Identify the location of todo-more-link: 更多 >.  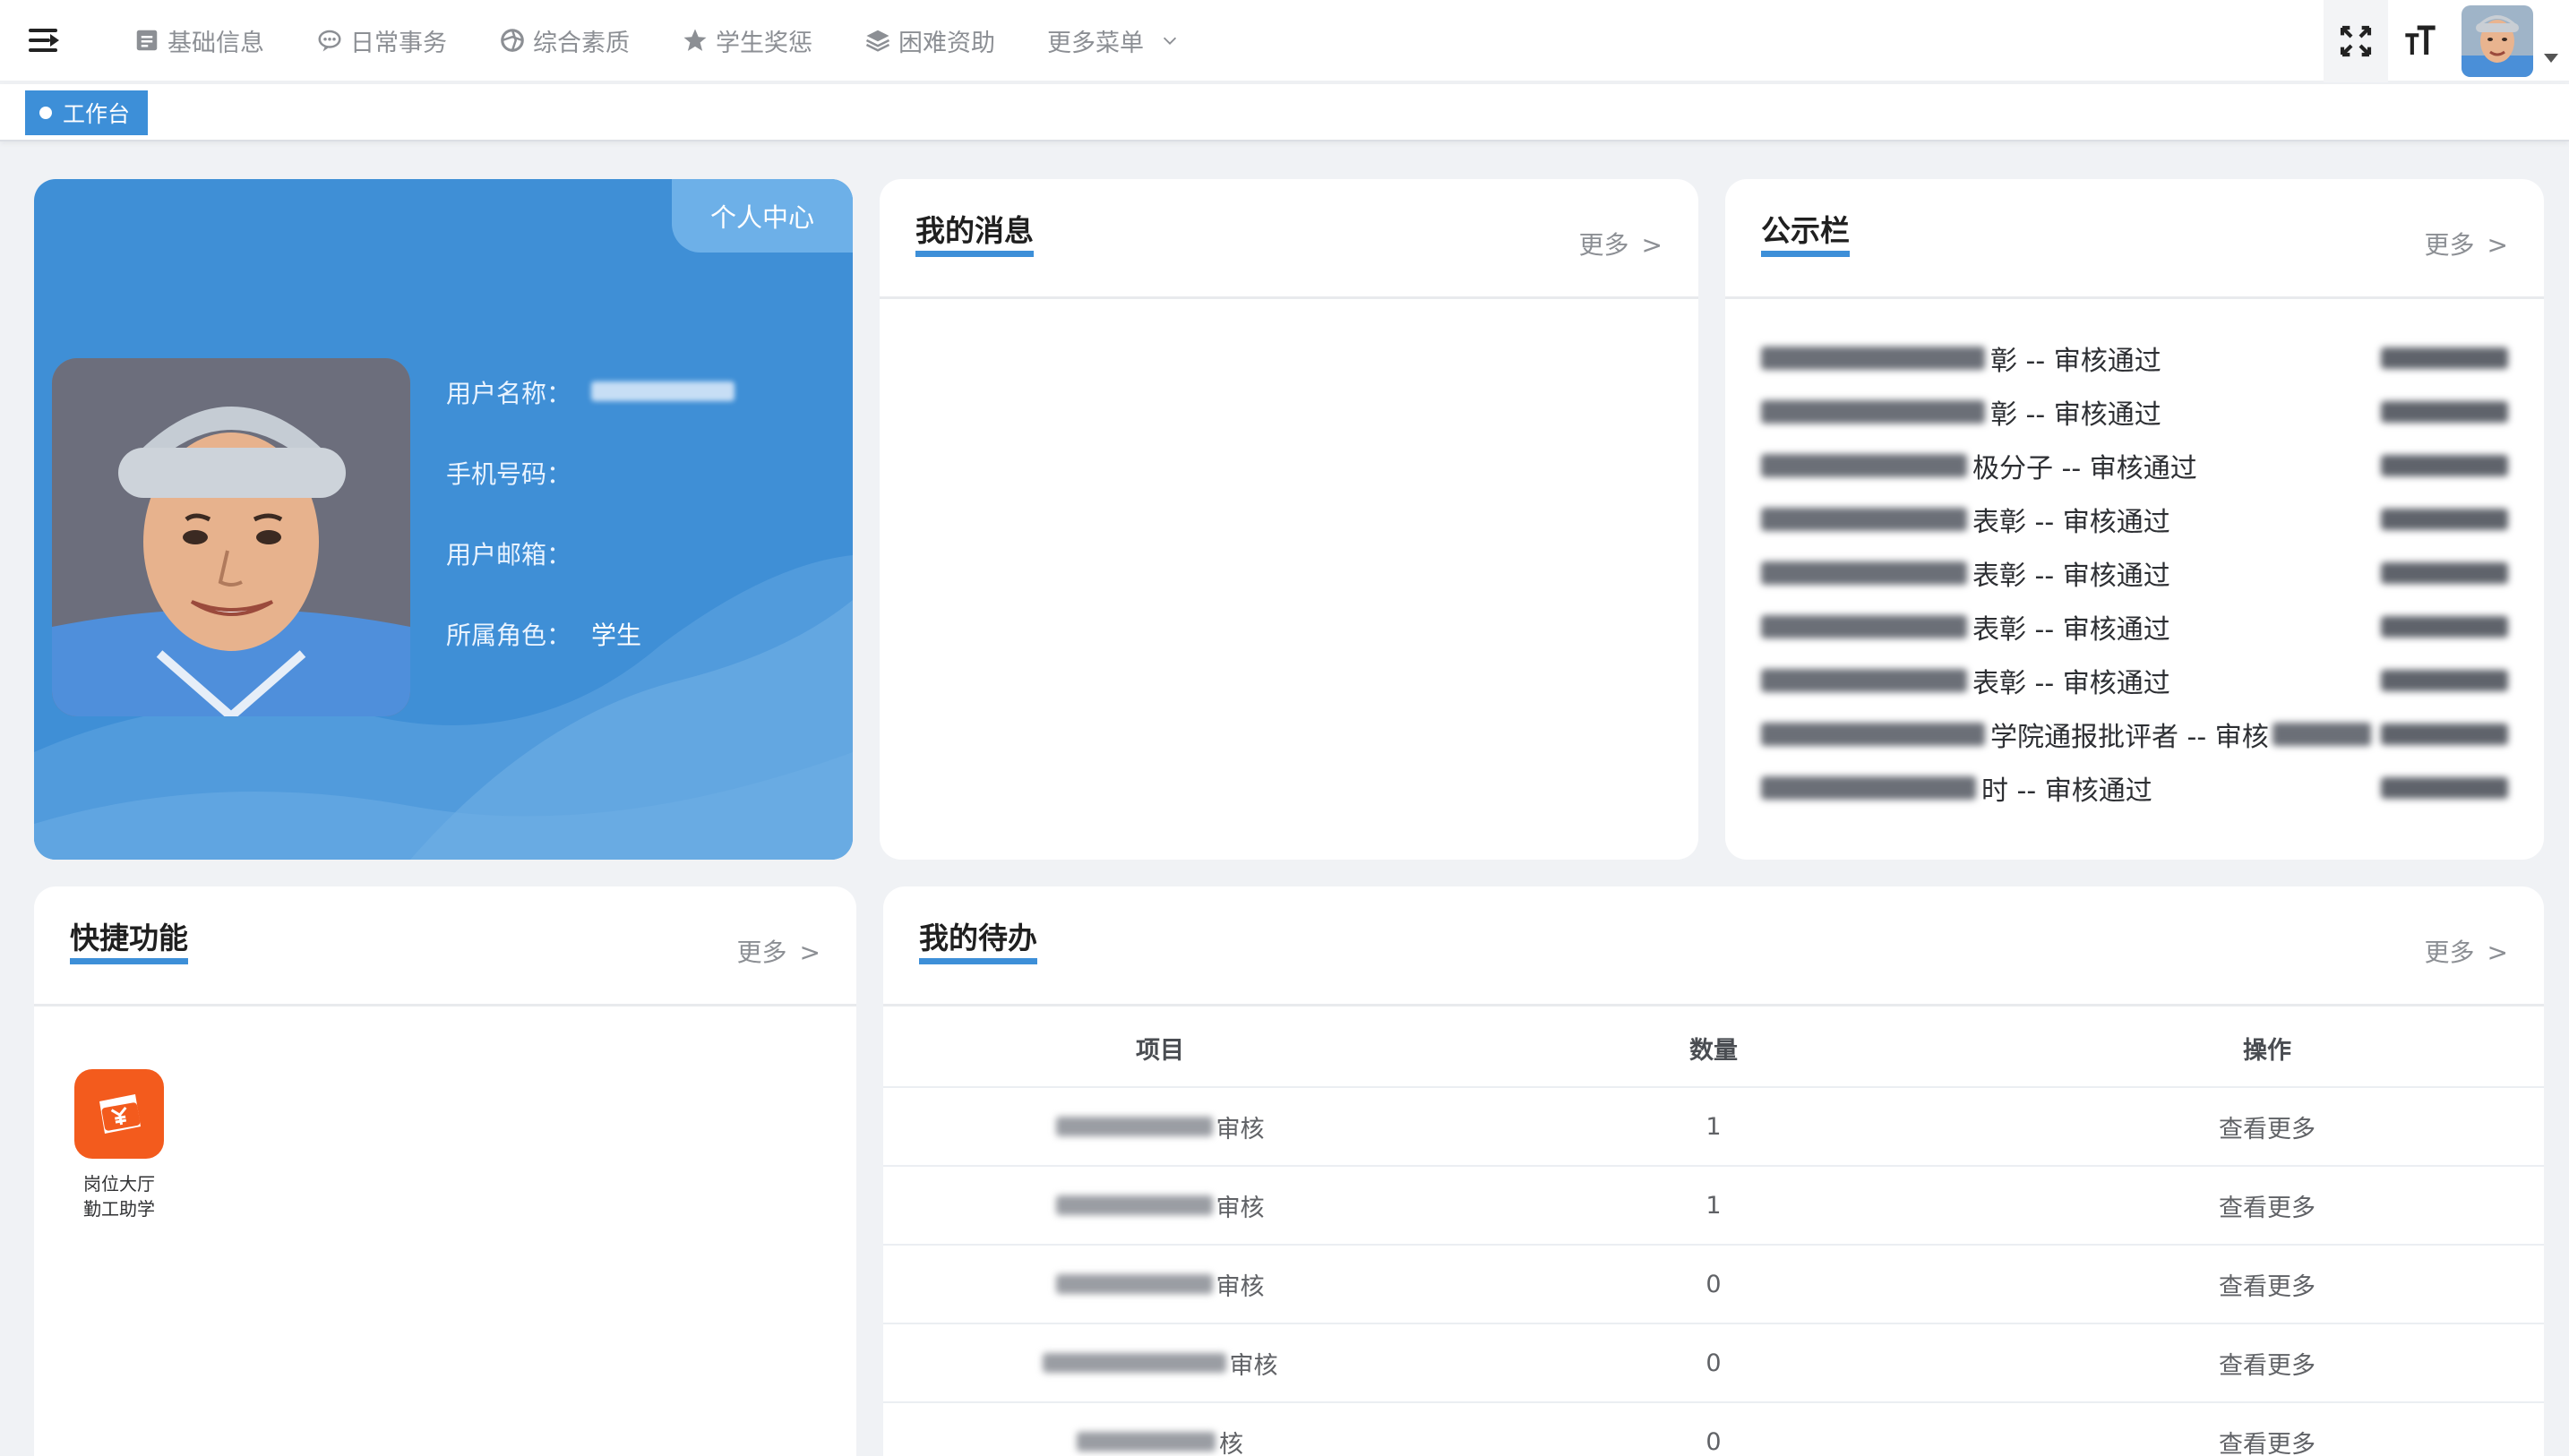
(2466, 951).